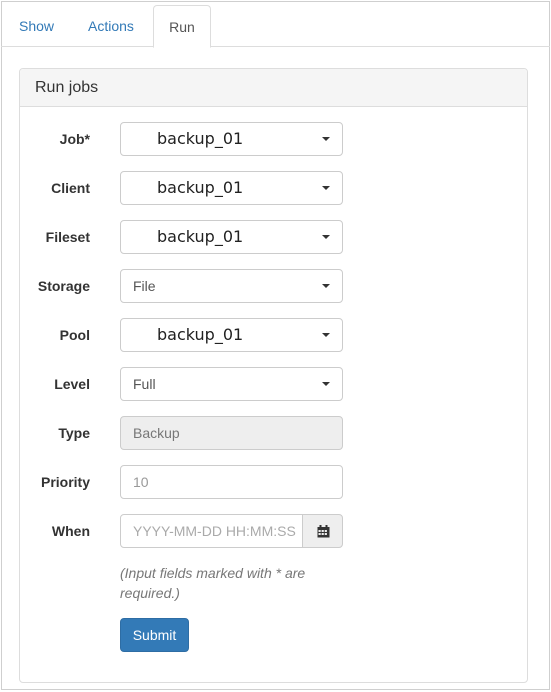  I want to click on tab-actions: Actions, so click(111, 26).